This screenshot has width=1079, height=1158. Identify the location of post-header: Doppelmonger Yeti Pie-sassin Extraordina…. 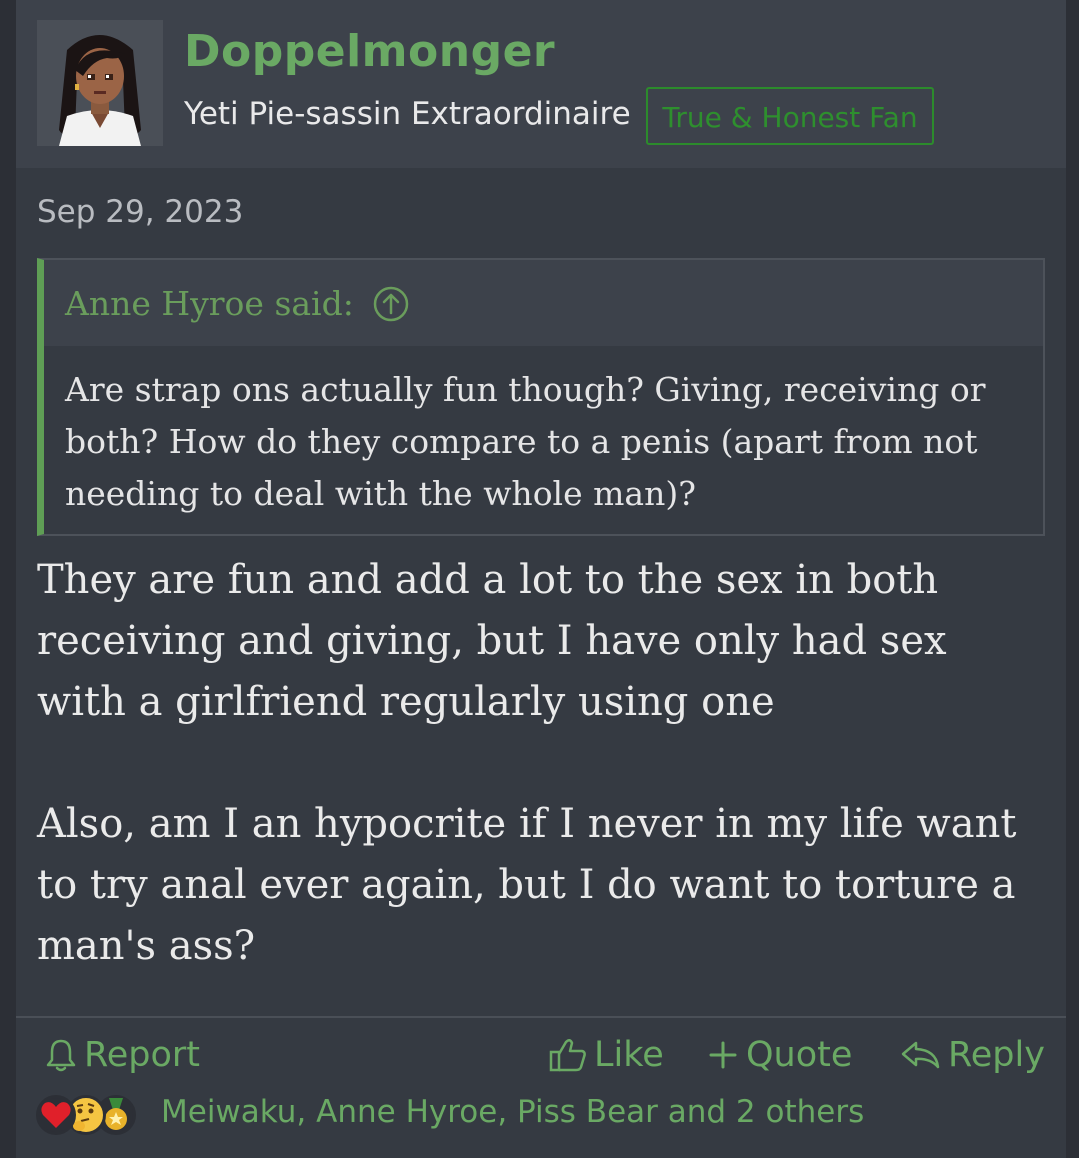
(541, 84).